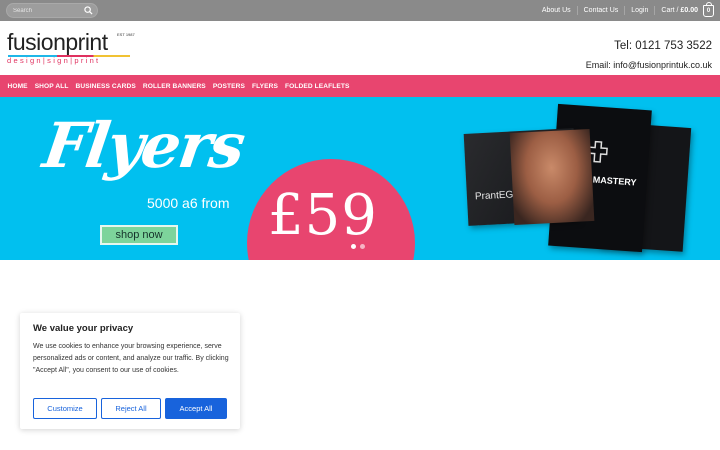 This screenshot has width=720, height=450. I want to click on cart-icon: 0, so click(708, 9).